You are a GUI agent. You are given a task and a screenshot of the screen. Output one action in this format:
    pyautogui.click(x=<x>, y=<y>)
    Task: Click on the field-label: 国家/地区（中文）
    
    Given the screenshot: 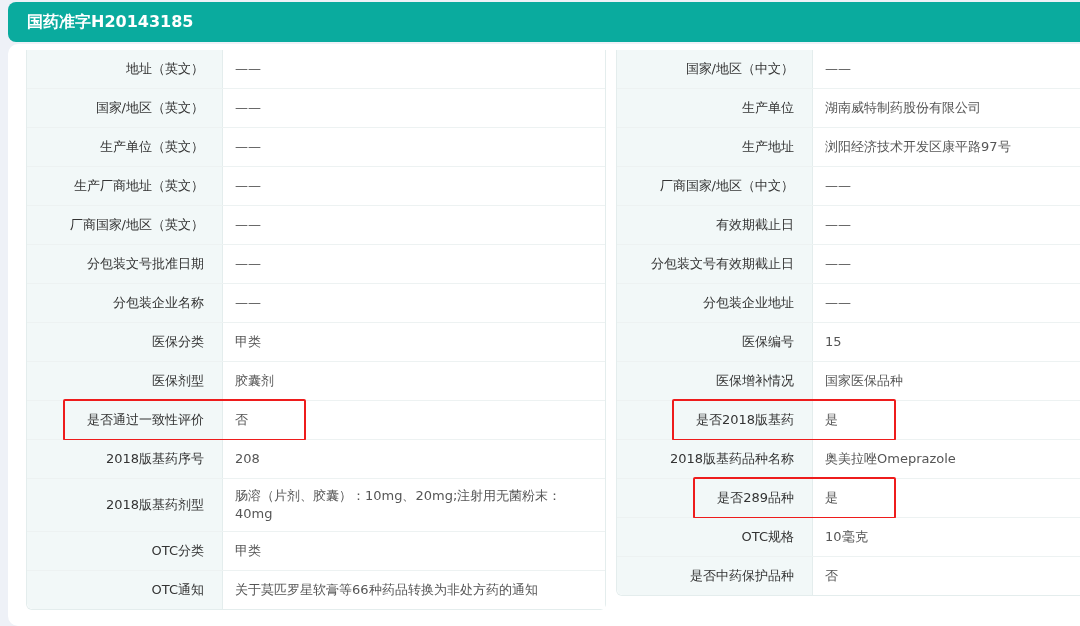 What is the action you would take?
    pyautogui.click(x=715, y=69)
    